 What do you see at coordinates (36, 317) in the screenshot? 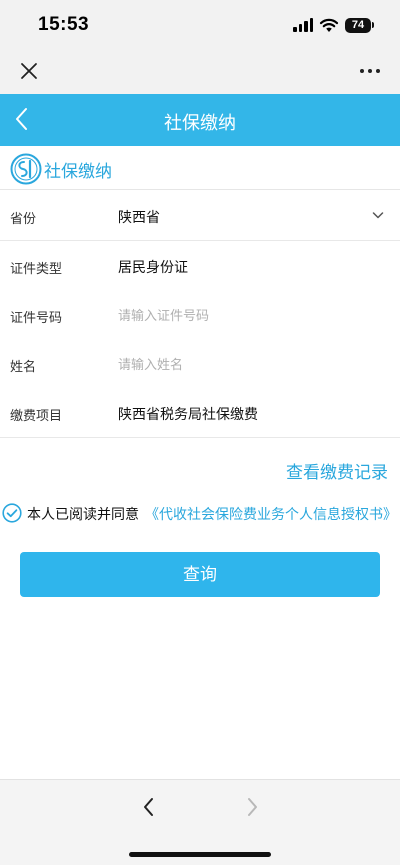
I see `id-number-label: 证件号码` at bounding box center [36, 317].